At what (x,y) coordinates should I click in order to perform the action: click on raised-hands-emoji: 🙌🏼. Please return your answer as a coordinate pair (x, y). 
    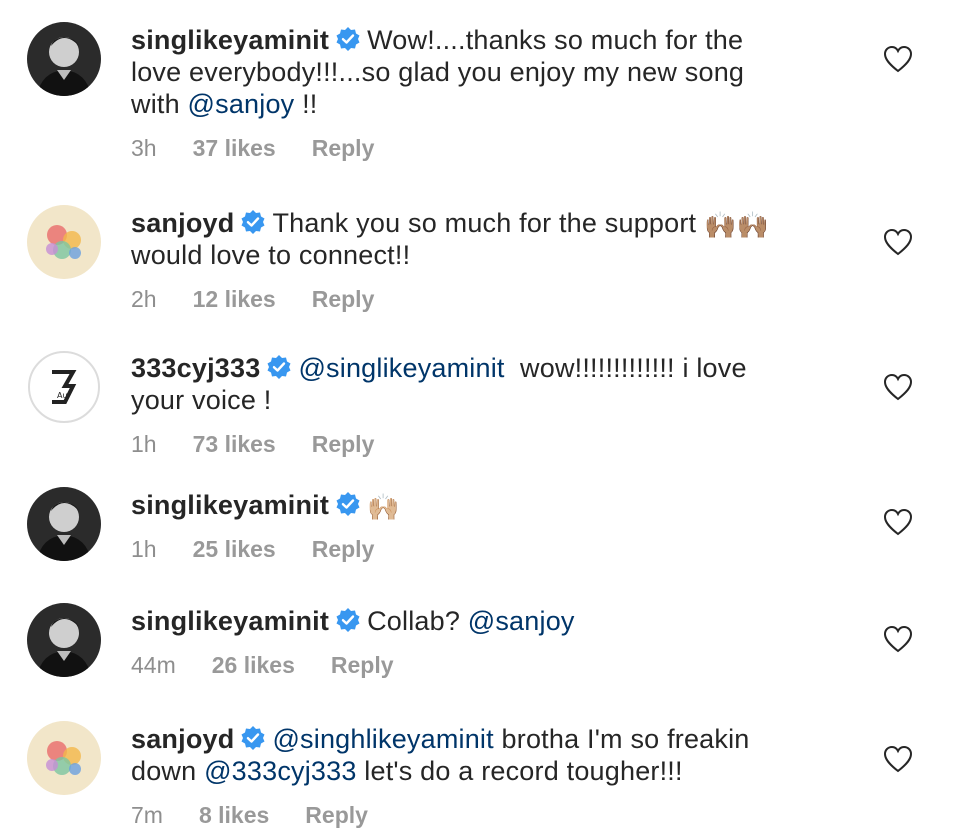
    Looking at the image, I should click on (383, 507).